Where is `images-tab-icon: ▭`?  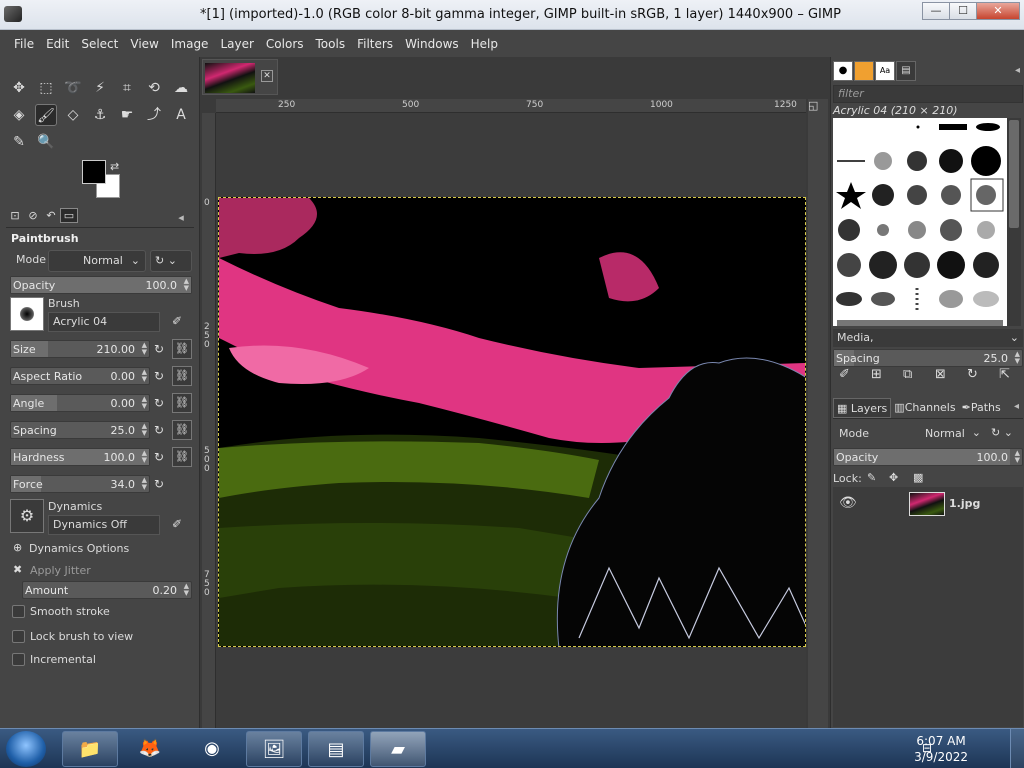
images-tab-icon: ▭ is located at coordinates (69, 215).